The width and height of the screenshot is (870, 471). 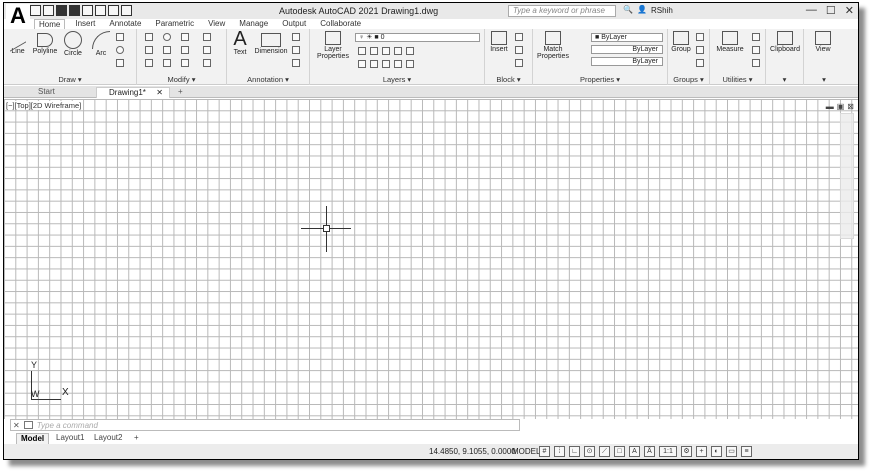 What do you see at coordinates (823, 42) in the screenshot?
I see `view-tool: View` at bounding box center [823, 42].